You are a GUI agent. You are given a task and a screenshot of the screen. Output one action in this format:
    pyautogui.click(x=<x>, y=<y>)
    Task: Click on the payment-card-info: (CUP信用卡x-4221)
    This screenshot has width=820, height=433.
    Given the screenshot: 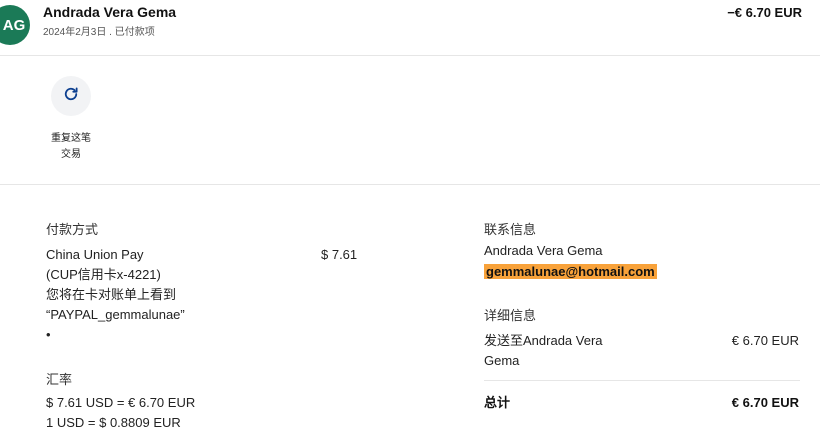 What is the action you would take?
    pyautogui.click(x=103, y=274)
    